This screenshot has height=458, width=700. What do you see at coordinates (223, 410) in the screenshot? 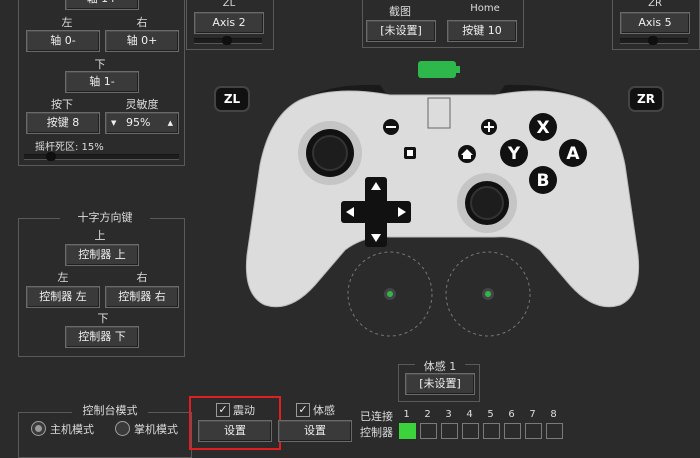
I see `rumble-checkbox: ✓` at bounding box center [223, 410].